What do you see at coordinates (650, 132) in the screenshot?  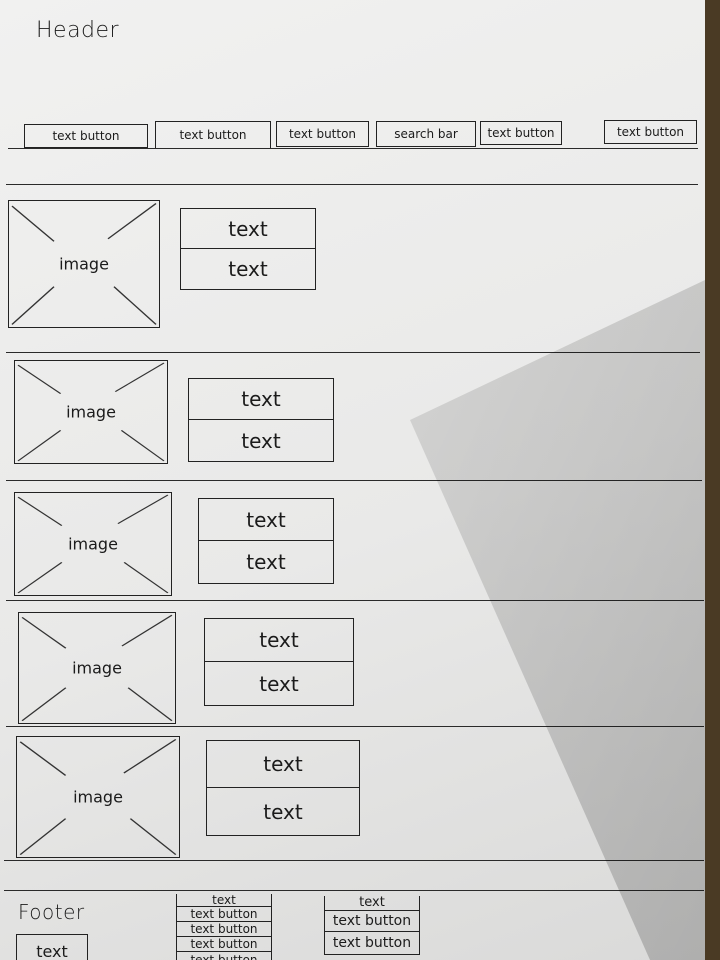 I see `nav-text-button-5: text button` at bounding box center [650, 132].